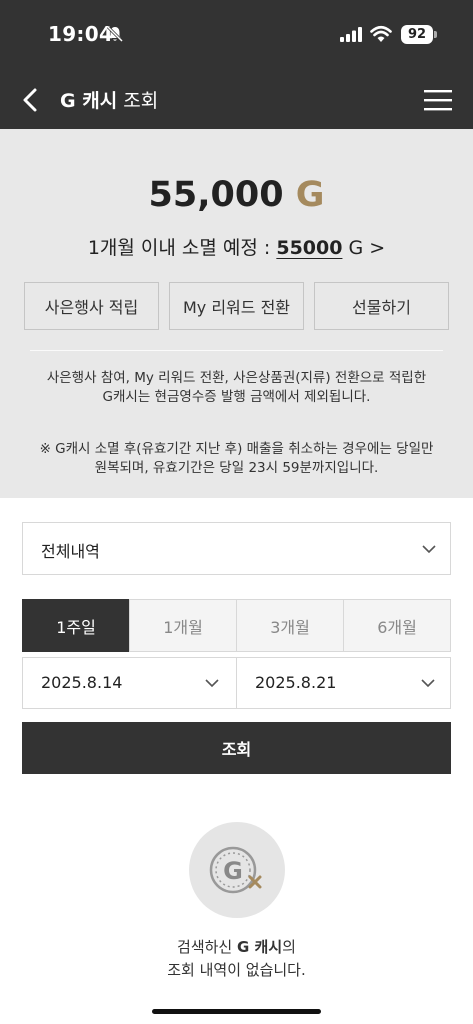  What do you see at coordinates (417, 34) in the screenshot?
I see `battery-indicator: 92` at bounding box center [417, 34].